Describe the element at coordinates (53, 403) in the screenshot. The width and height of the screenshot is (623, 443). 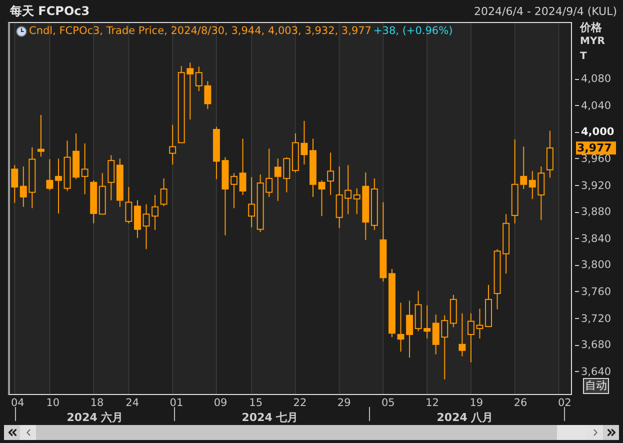
I see `date-tick: 10` at that location.